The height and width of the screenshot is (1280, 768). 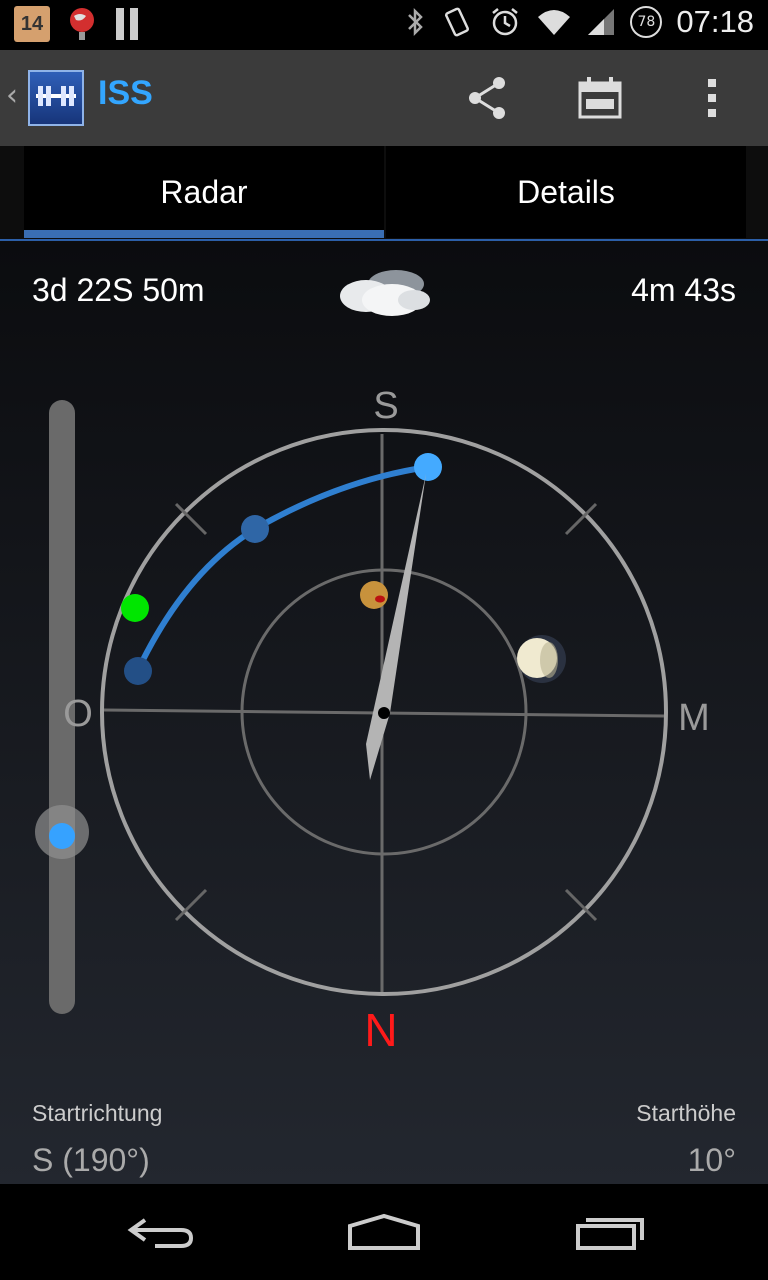 I want to click on pass-start-marker, so click(x=135, y=608).